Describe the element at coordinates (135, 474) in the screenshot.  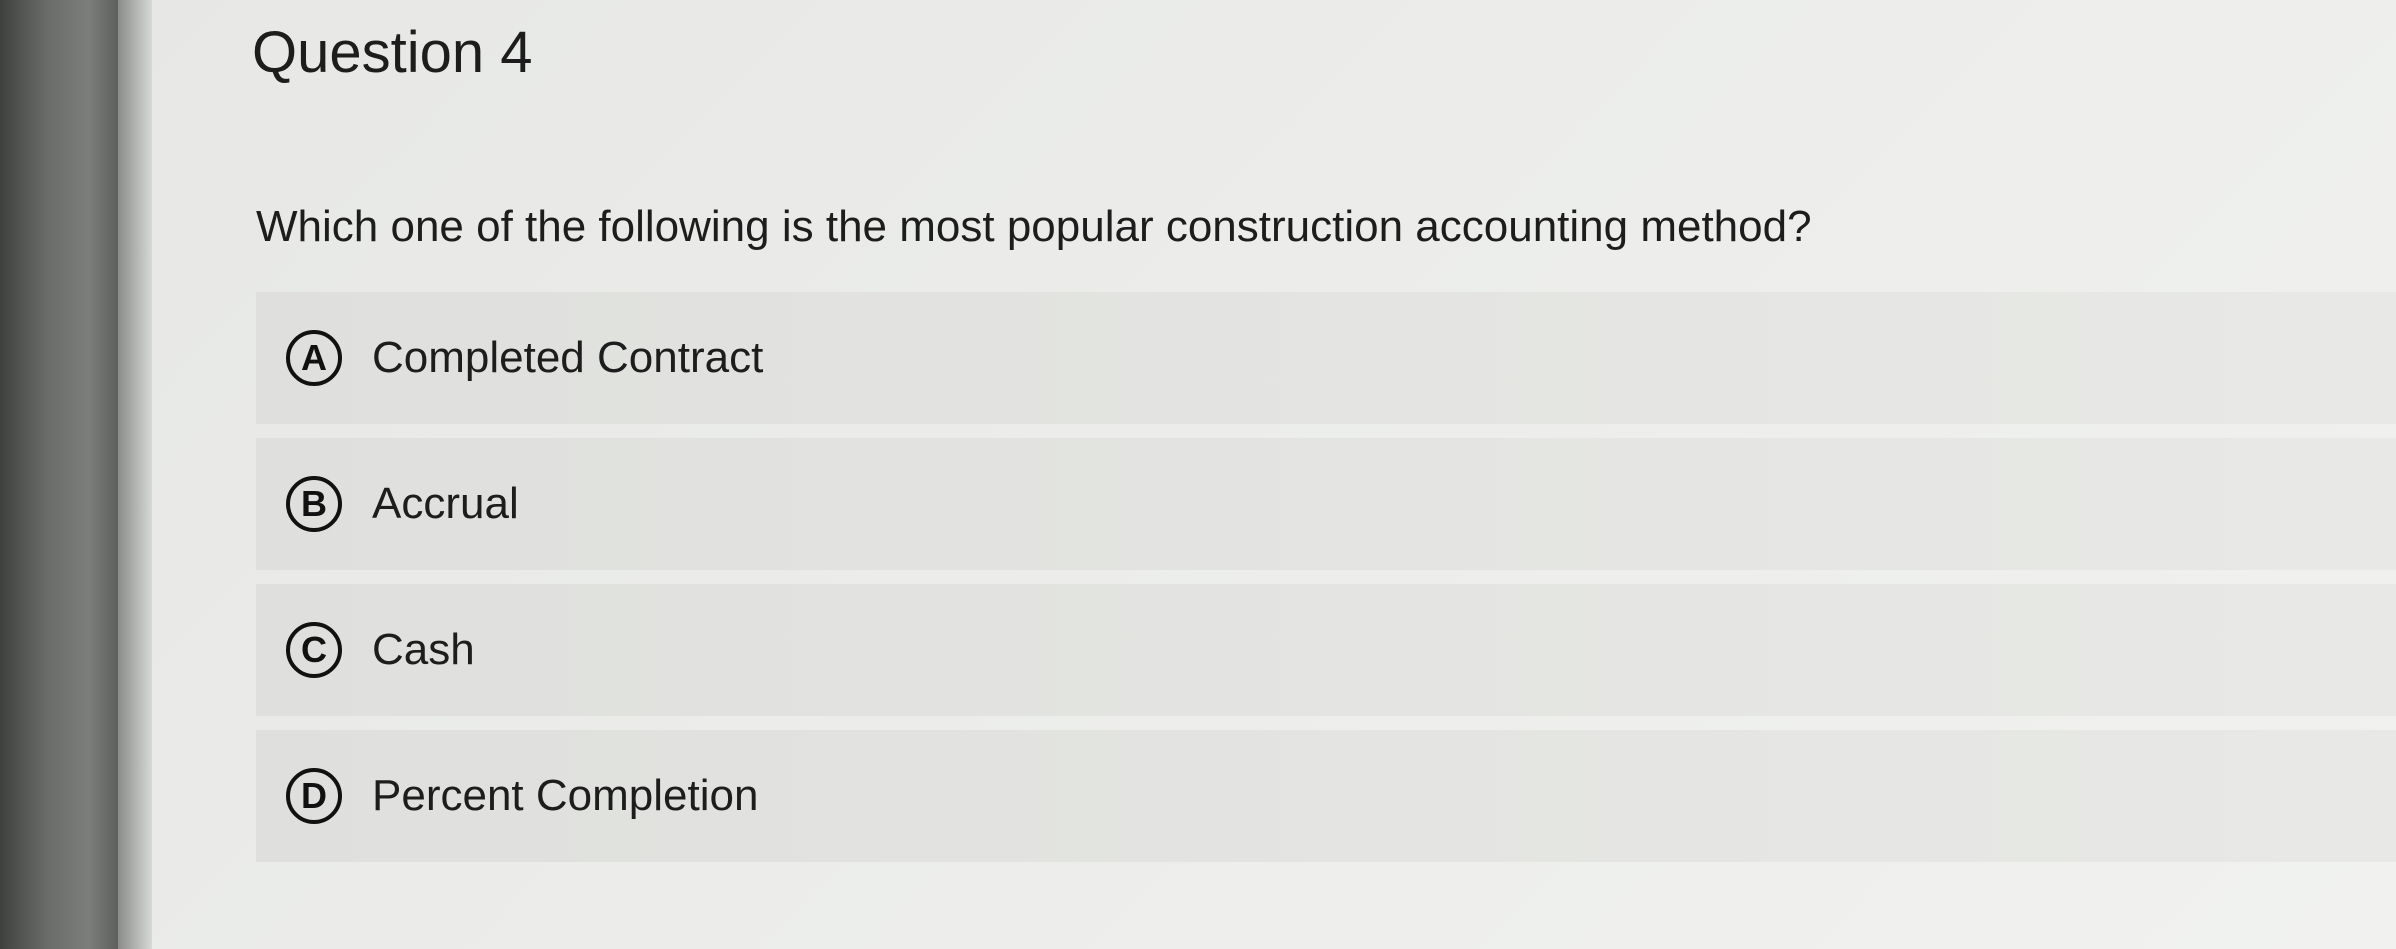
I see `left-page-edge` at that location.